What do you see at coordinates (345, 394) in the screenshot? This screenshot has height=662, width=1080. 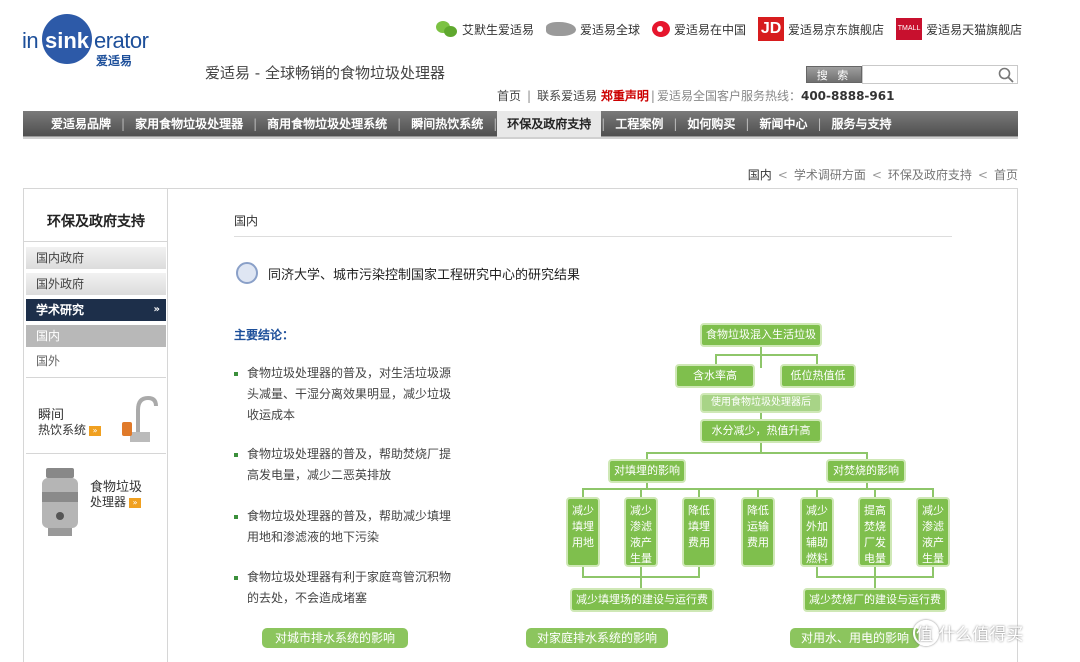 I see `conclusion-bullet: 食物垃圾处理器的普及，对生活垃圾源头减量、干湿分离效果明显，减少垃圾收运成本` at bounding box center [345, 394].